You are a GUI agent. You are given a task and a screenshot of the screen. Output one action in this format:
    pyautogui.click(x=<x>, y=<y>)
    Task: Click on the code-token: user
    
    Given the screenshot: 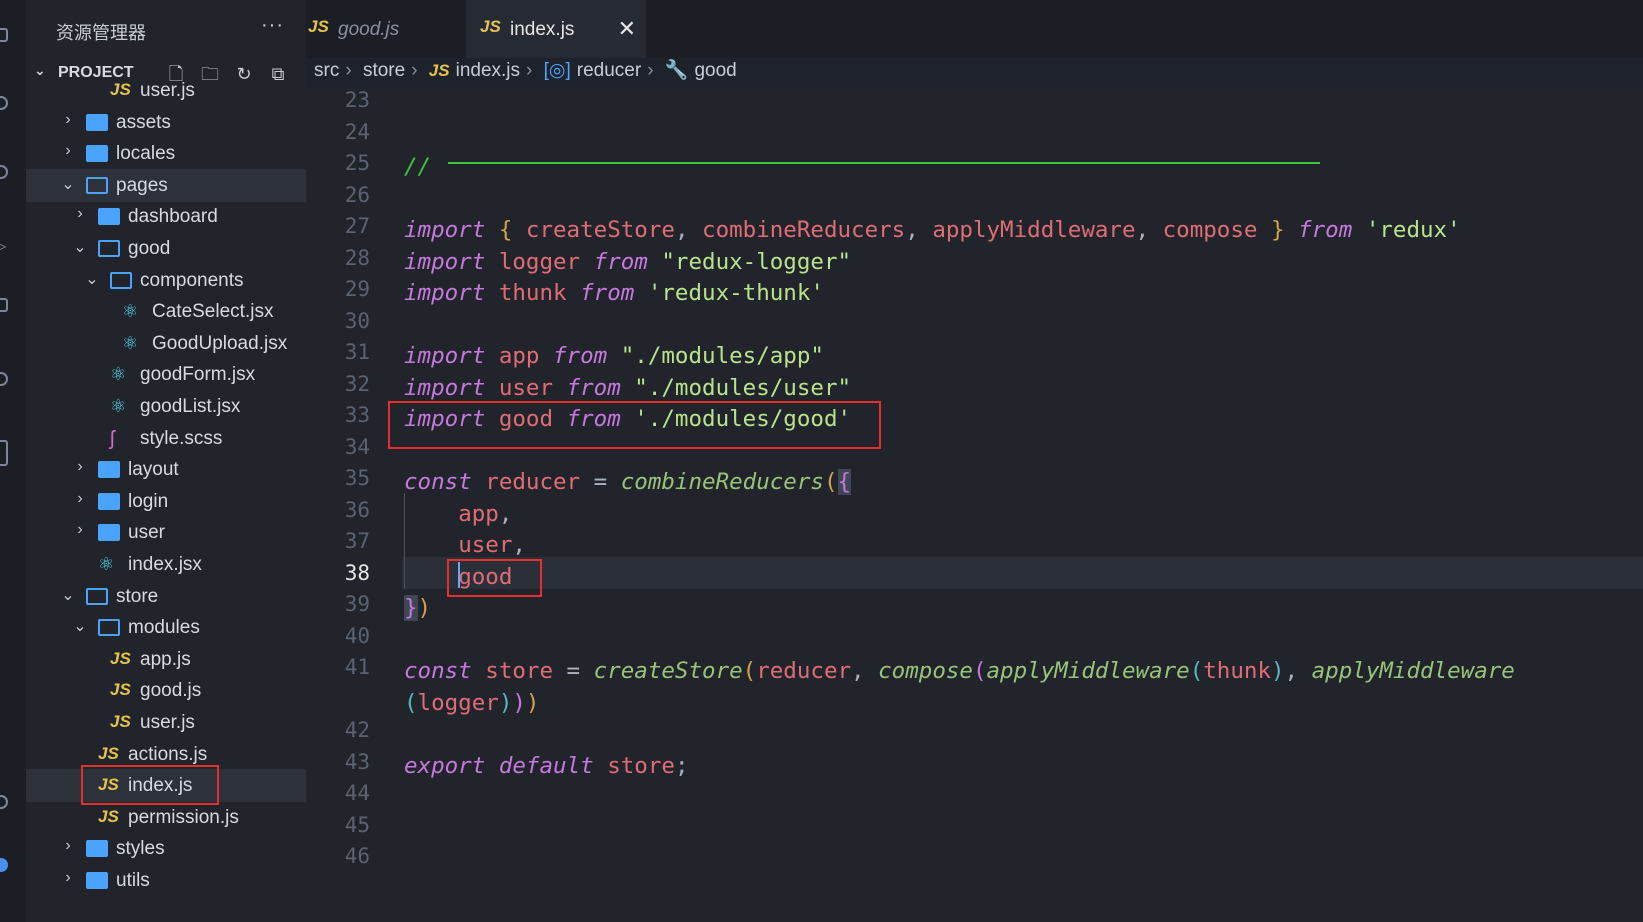 What is the action you would take?
    pyautogui.click(x=526, y=387)
    